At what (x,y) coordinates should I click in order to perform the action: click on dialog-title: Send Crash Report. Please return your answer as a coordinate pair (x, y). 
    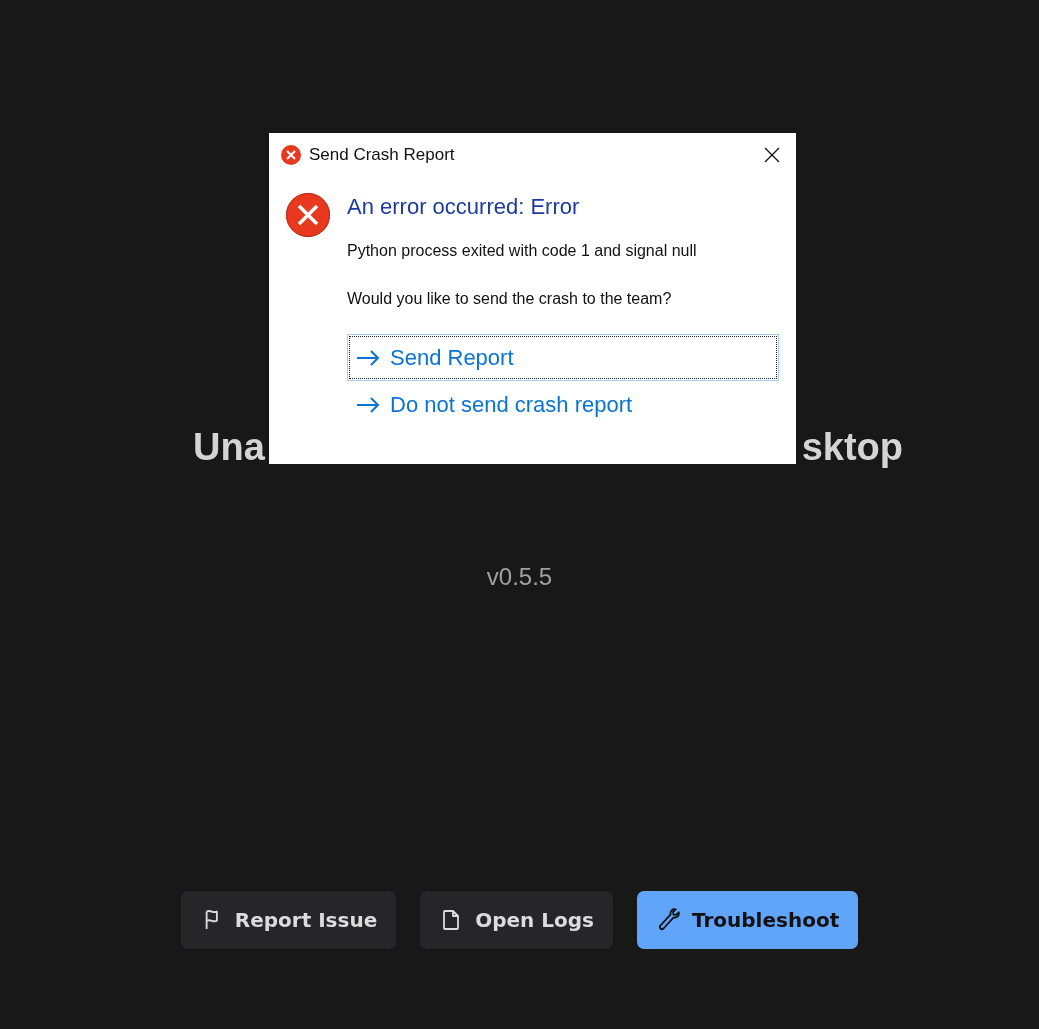
    Looking at the image, I should click on (382, 155).